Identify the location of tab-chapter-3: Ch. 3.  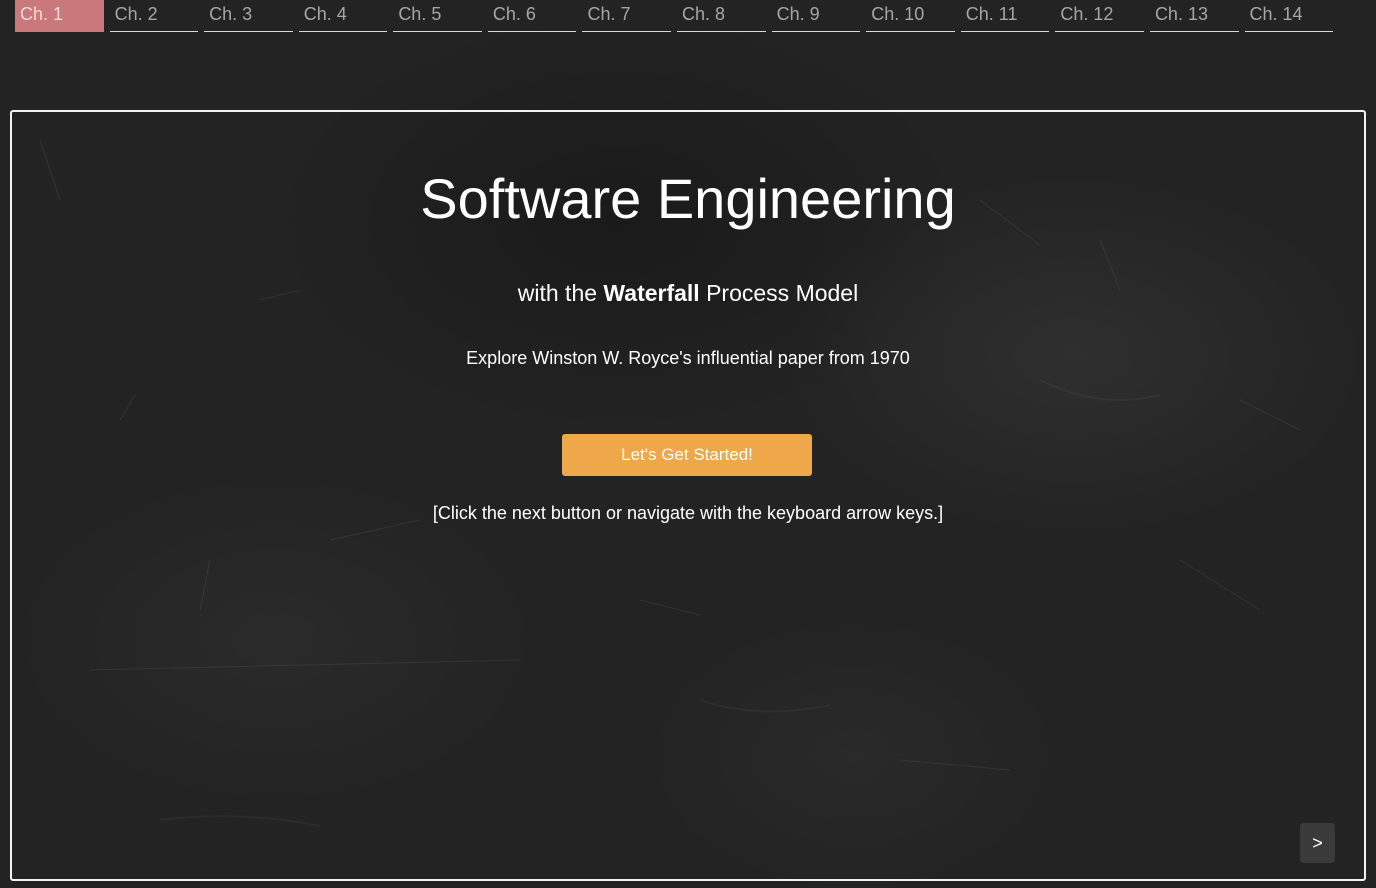
(248, 16).